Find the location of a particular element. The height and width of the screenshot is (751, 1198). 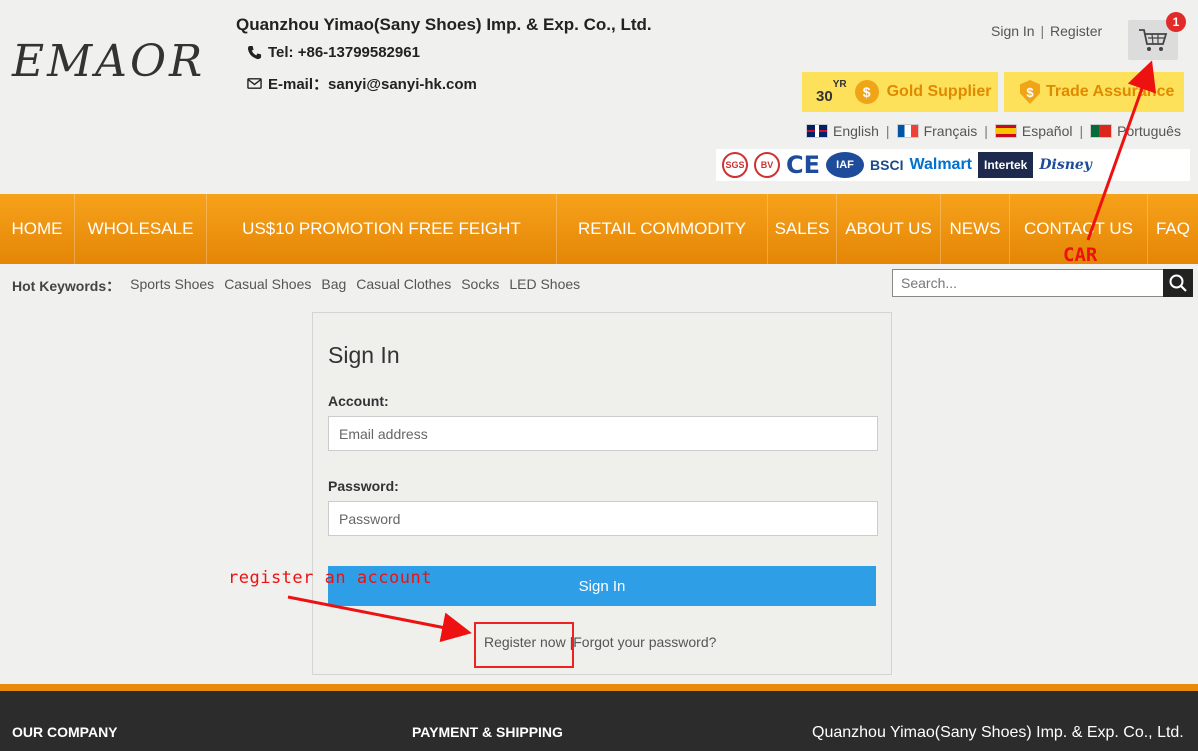

iaf-logo-icon: IAF is located at coordinates (845, 165).